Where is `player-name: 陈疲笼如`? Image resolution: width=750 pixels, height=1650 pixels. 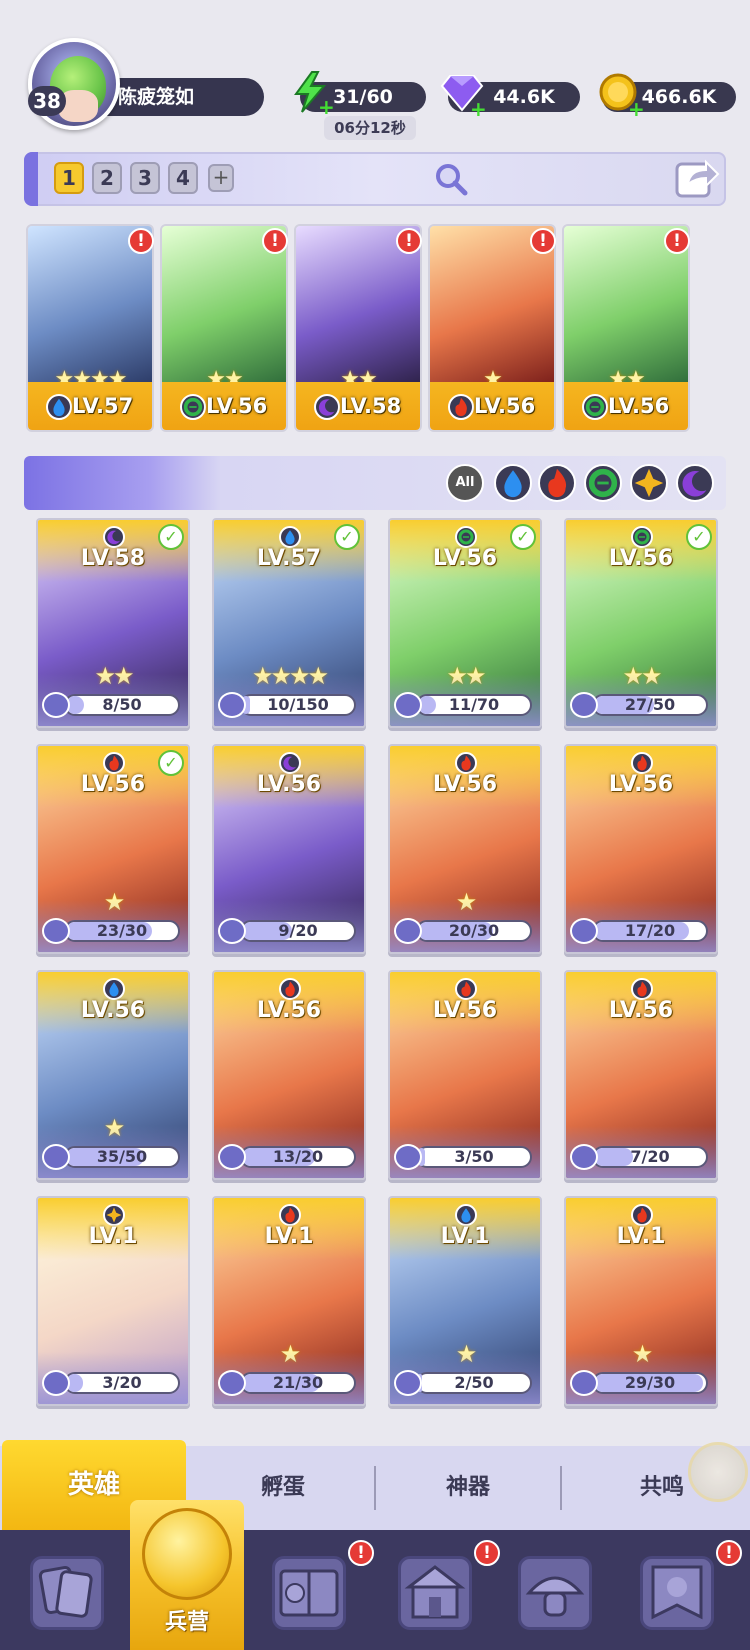
player-name: 陈疲笼如 is located at coordinates (180, 97).